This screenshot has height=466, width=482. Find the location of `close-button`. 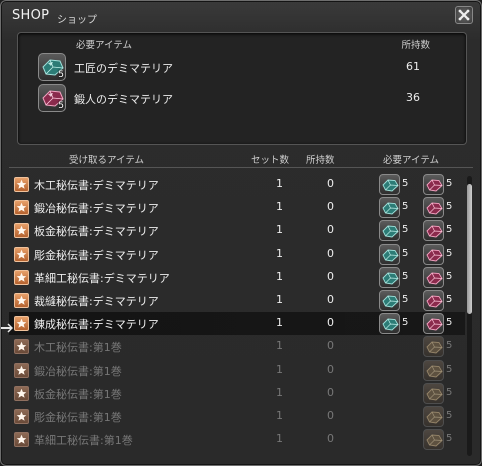

close-button is located at coordinates (464, 15).